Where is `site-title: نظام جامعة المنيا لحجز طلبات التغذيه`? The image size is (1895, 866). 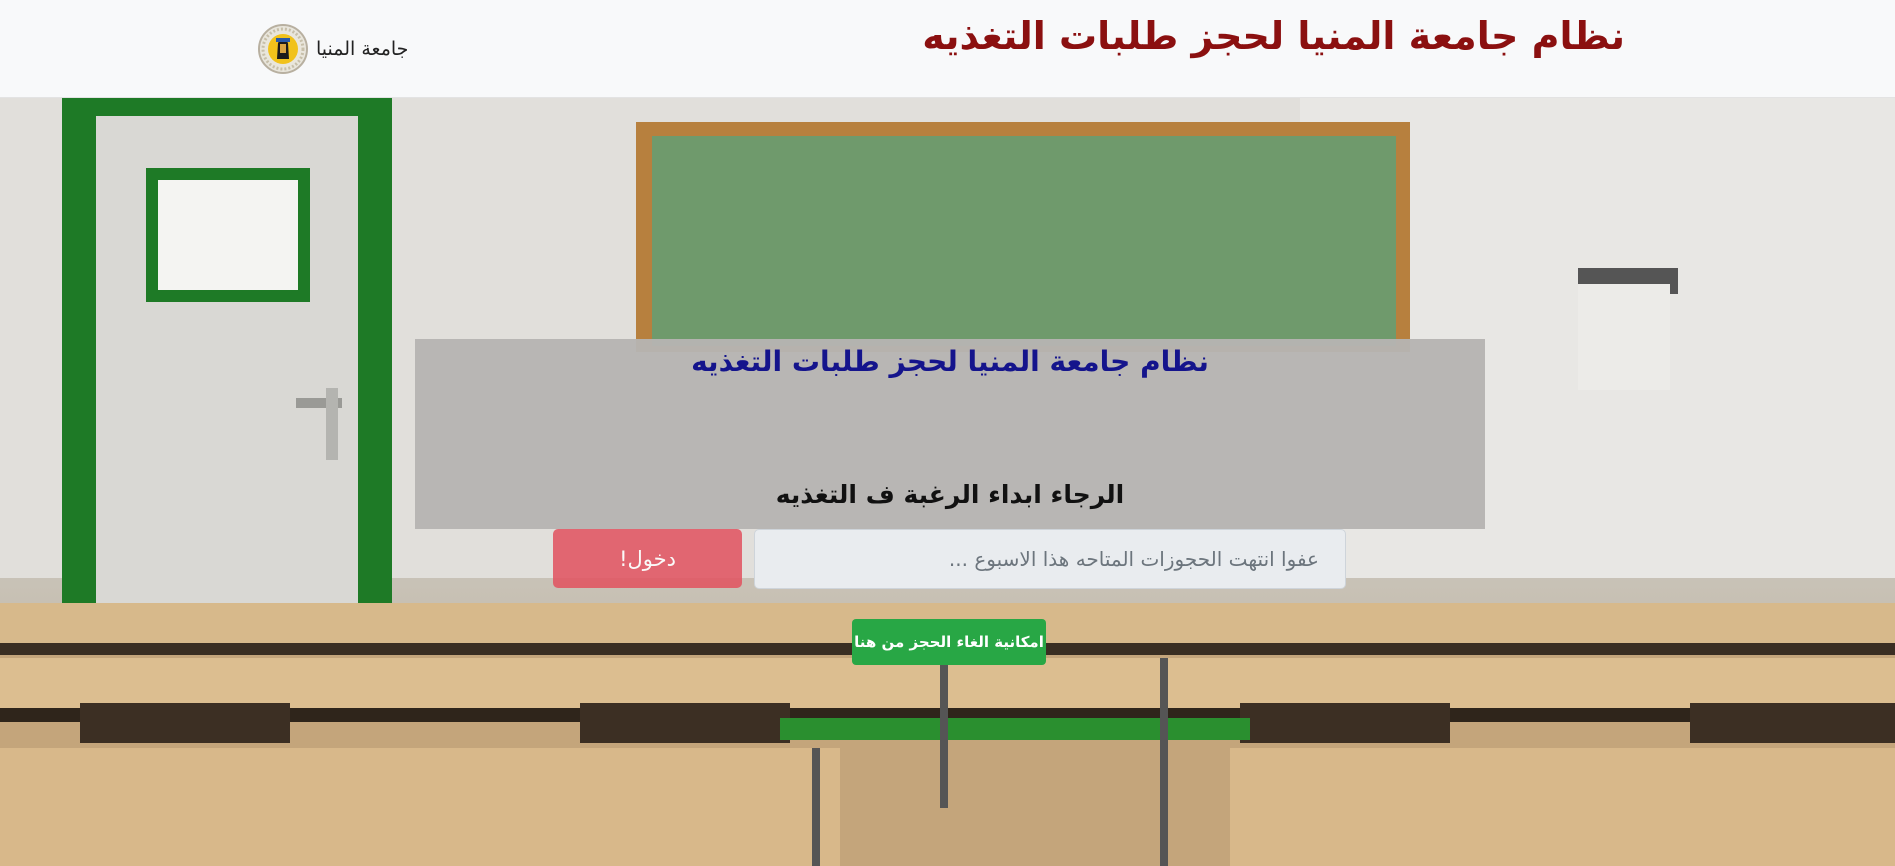
site-title: نظام جامعة المنيا لحجز طلبات التغذيه is located at coordinates (1273, 36).